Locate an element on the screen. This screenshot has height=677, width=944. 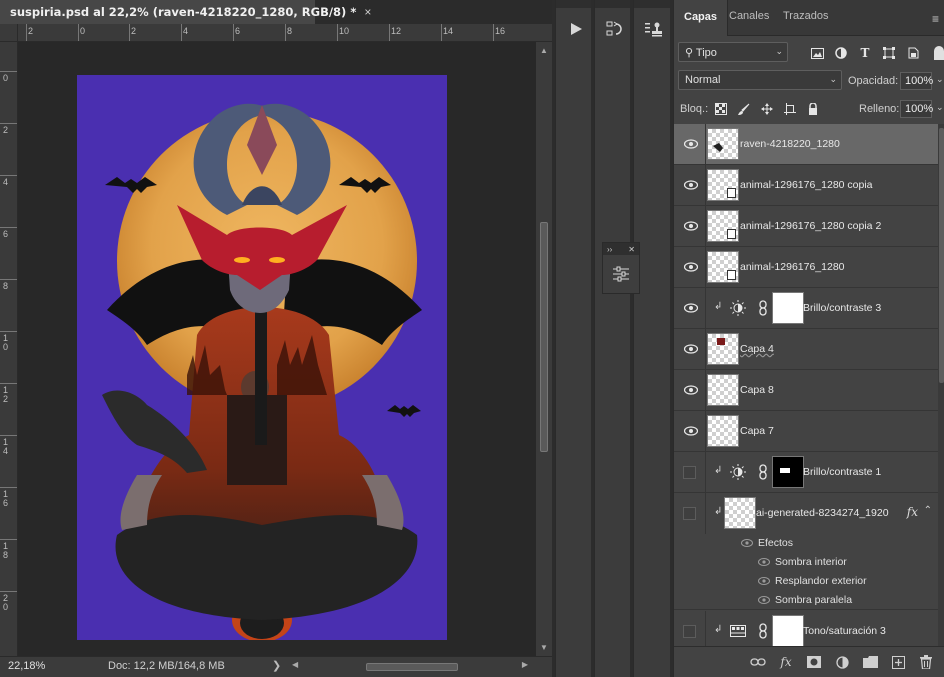
layer-name: Capa 4 is located at coordinates (757, 349).